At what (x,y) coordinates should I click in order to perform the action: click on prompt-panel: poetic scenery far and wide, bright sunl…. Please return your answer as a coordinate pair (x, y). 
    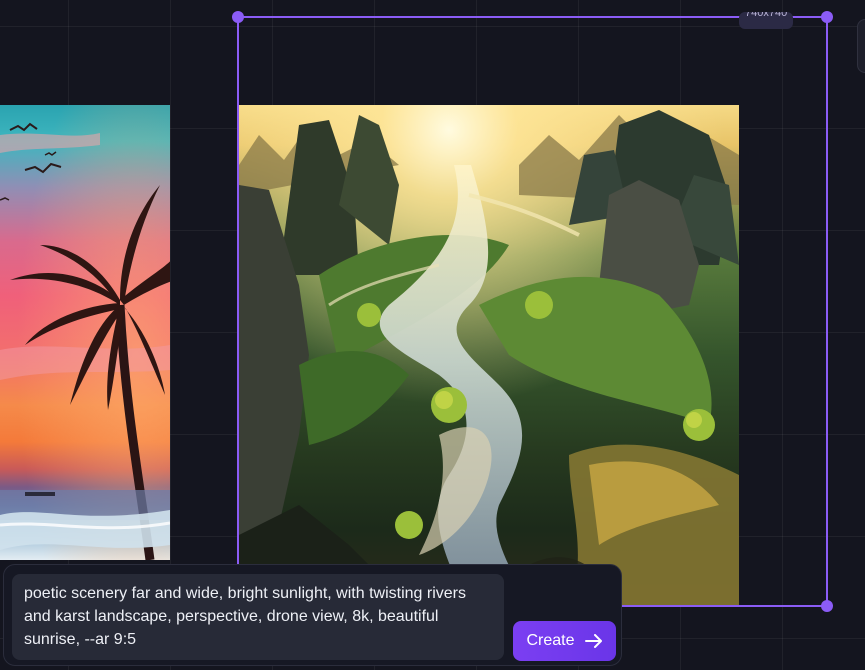
    Looking at the image, I should click on (312, 615).